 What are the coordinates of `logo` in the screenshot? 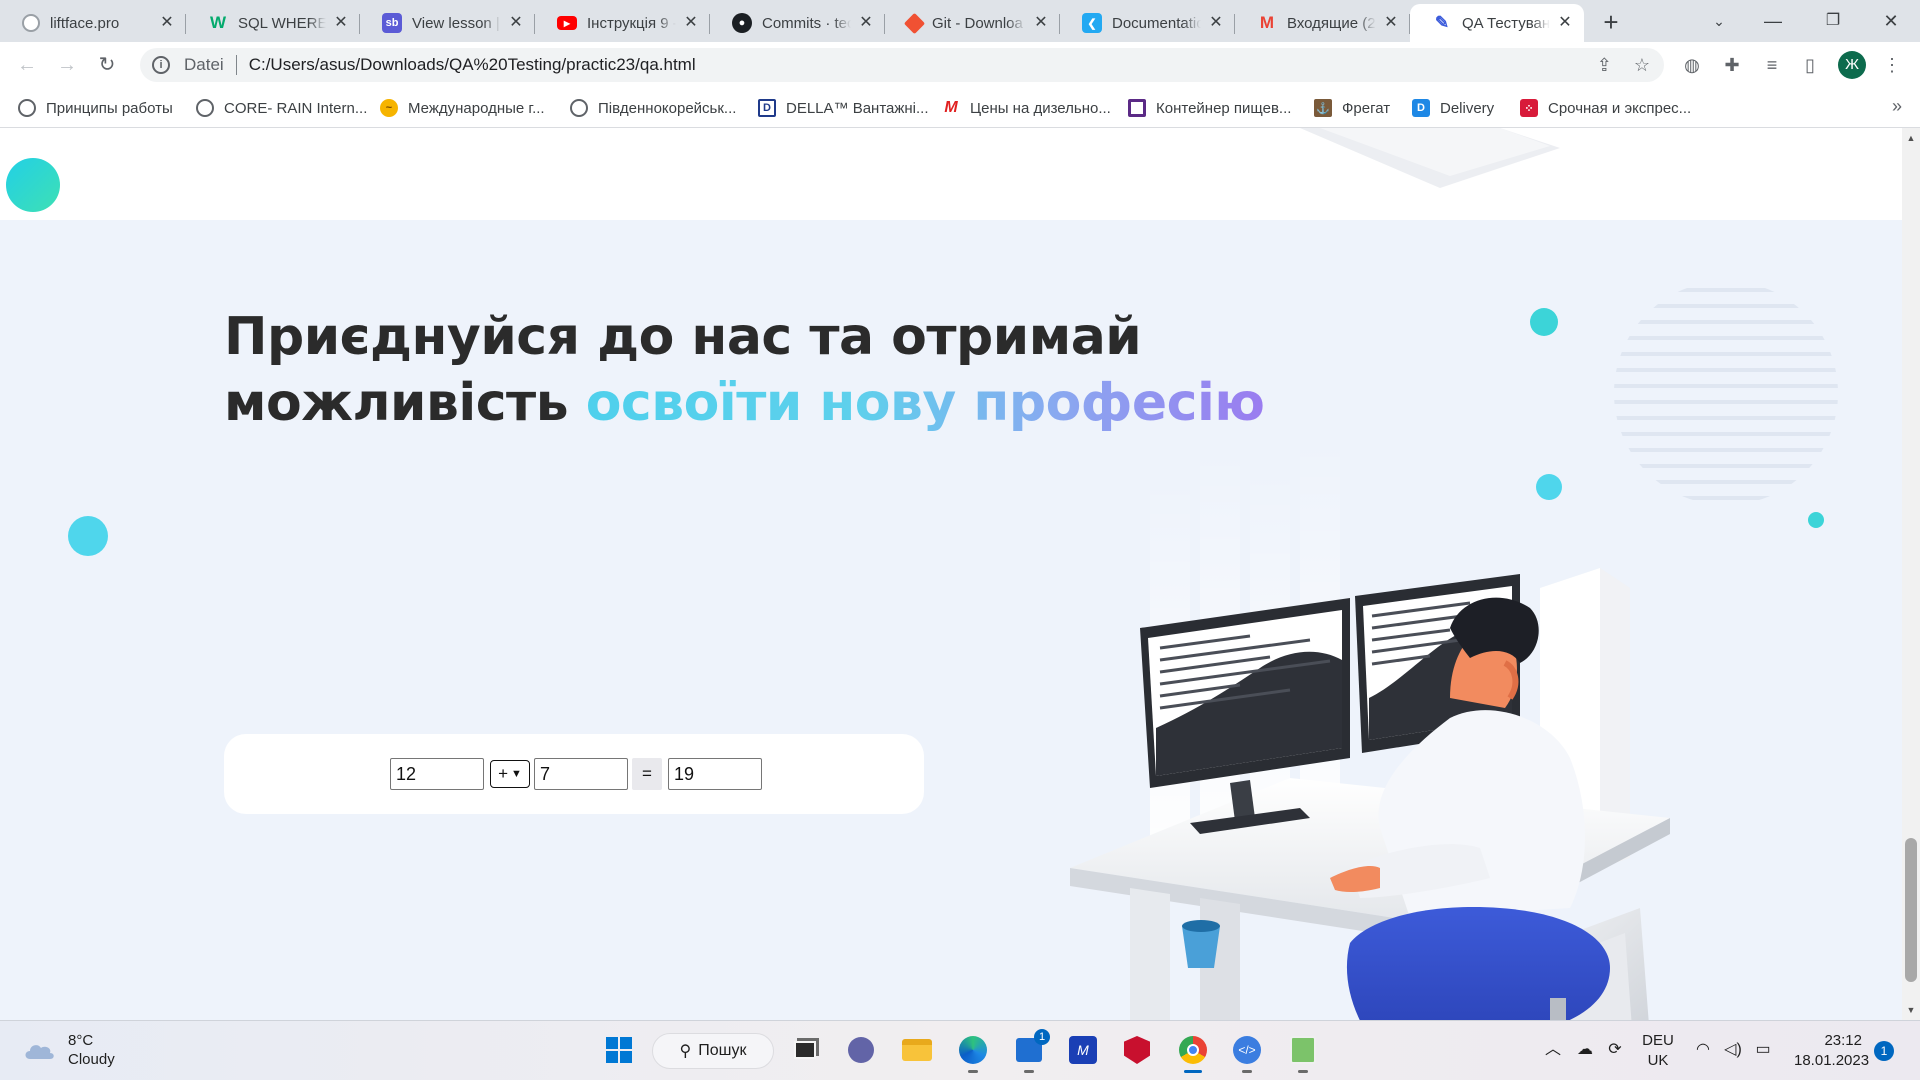 It's located at (33, 185).